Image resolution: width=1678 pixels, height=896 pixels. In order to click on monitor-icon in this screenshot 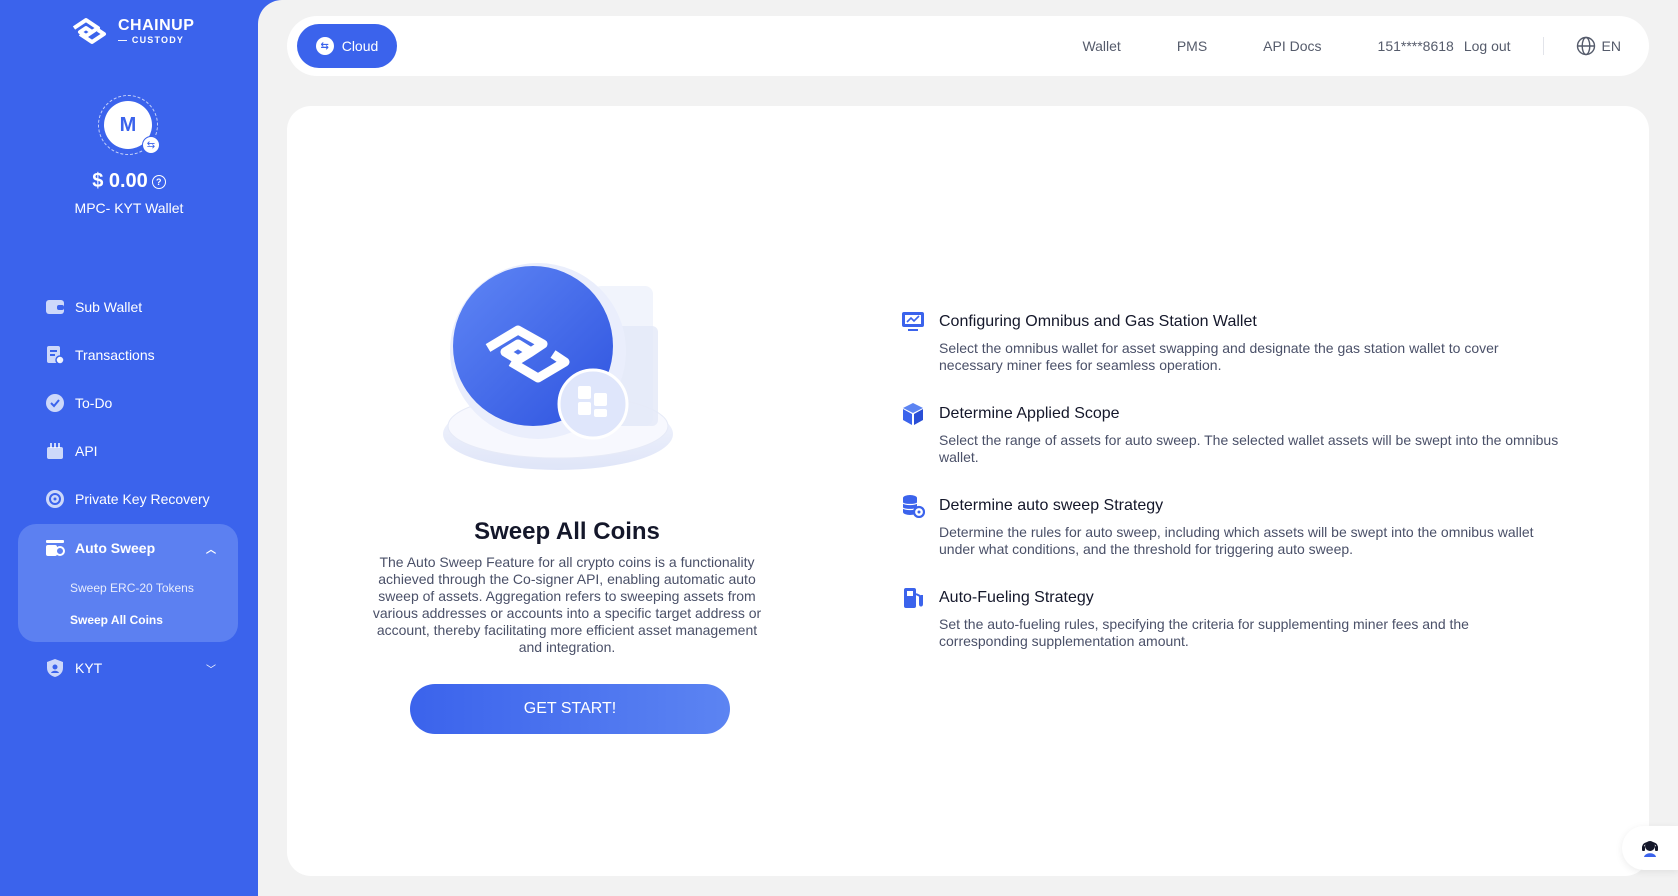, I will do `click(913, 321)`.